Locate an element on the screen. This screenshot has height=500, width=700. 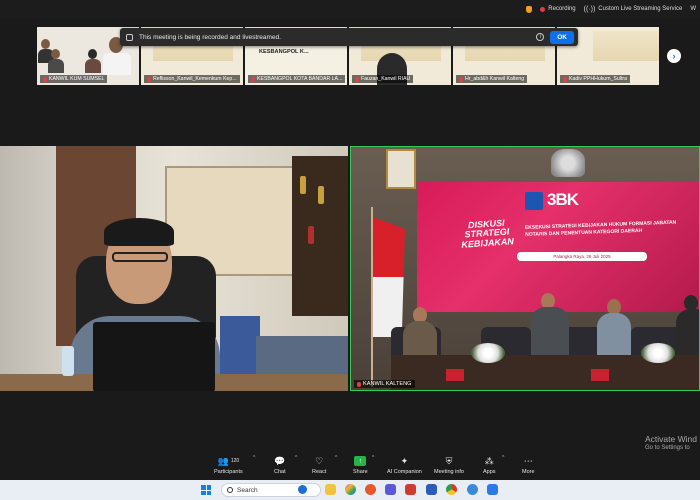
livestream-icon: ((·)) is located at coordinates (589, 9).